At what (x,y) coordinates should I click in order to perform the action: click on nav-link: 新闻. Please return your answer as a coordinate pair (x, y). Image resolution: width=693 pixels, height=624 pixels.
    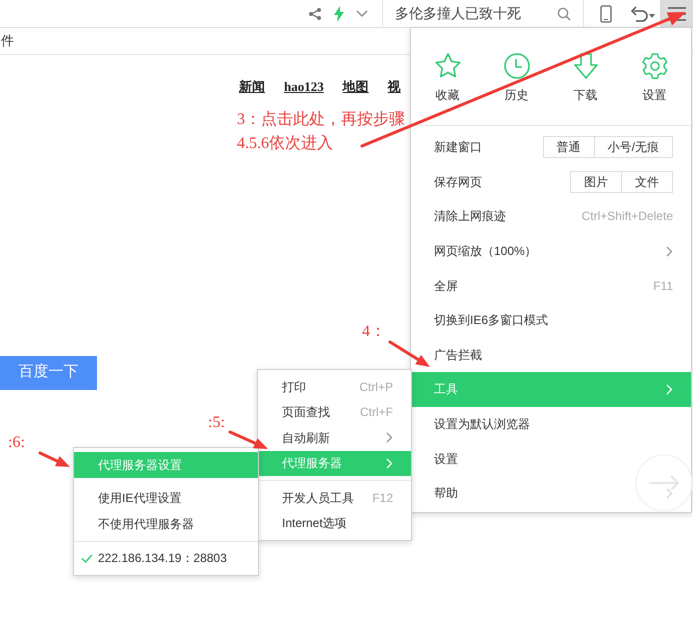
    Looking at the image, I should click on (252, 86).